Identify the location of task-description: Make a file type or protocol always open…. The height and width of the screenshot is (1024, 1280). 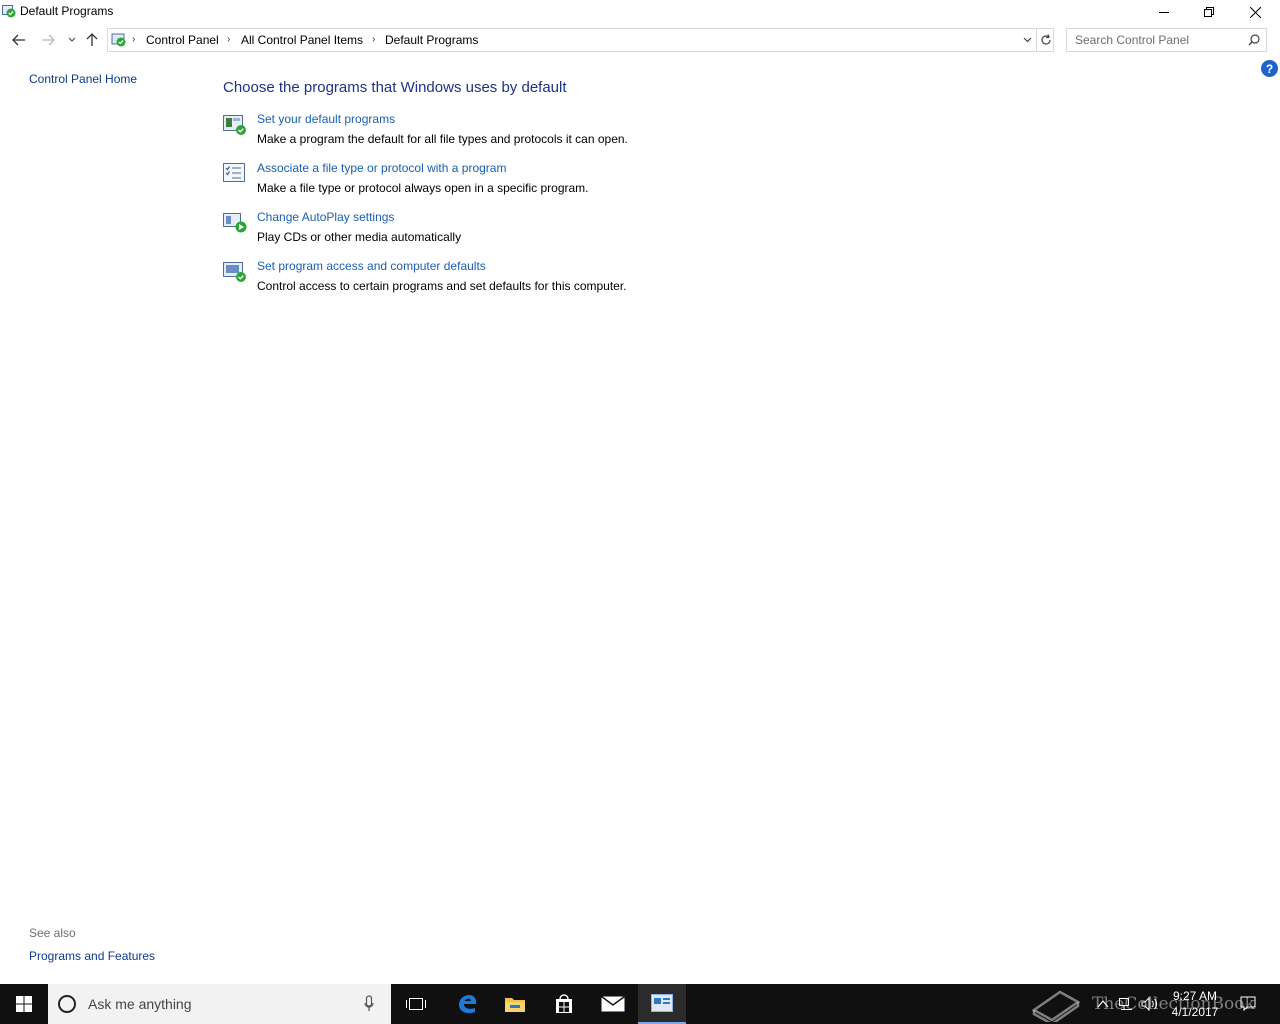
(423, 188).